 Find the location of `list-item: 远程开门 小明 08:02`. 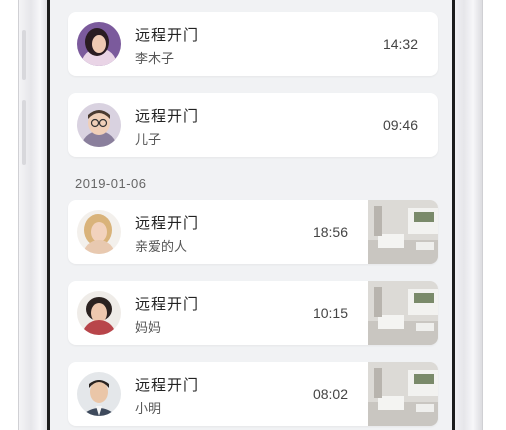

list-item: 远程开门 小明 08:02 is located at coordinates (253, 394).